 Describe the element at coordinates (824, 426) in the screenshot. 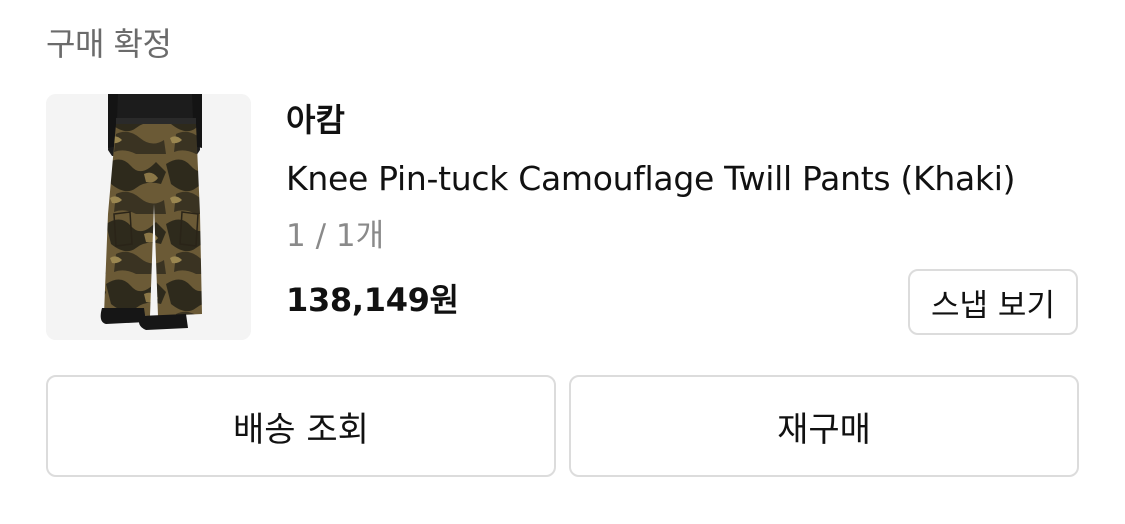

I see `rebuy-button: 재구매` at that location.